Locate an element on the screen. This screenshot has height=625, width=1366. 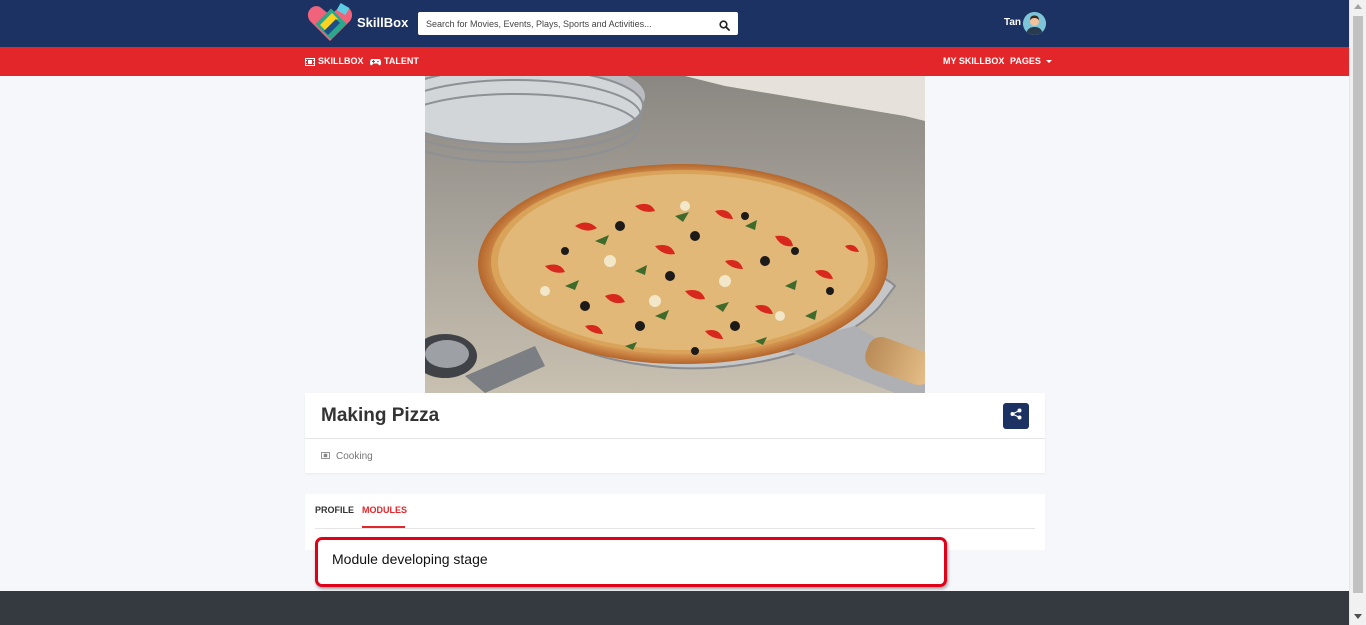
top-header: SkillBox Tan is located at coordinates (674, 23).